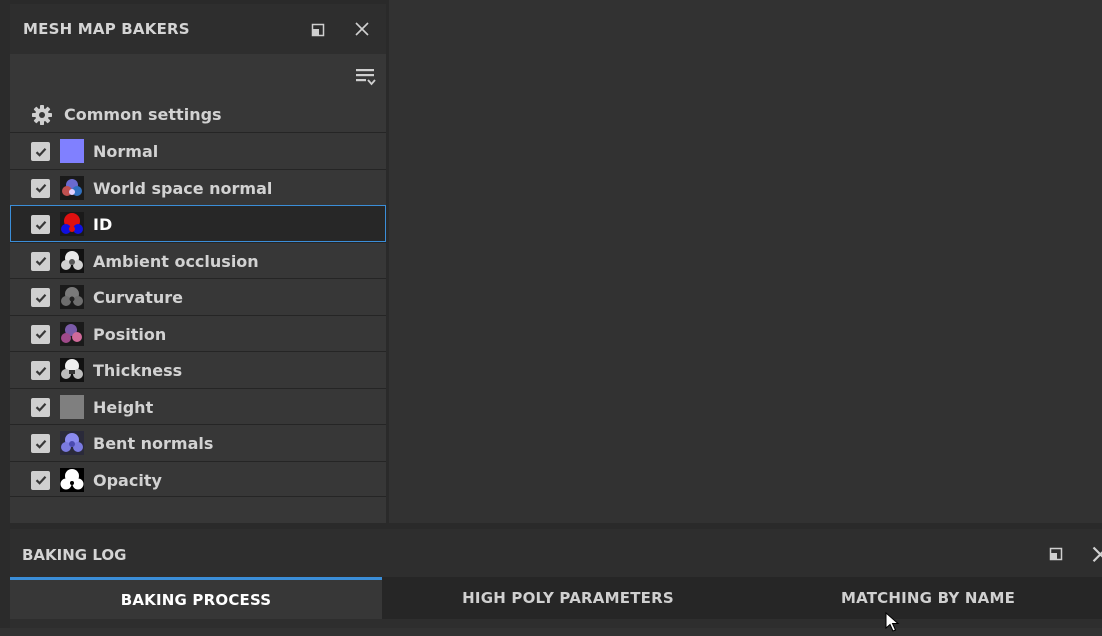 The width and height of the screenshot is (1102, 636). I want to click on baker-label: Opacity, so click(127, 480).